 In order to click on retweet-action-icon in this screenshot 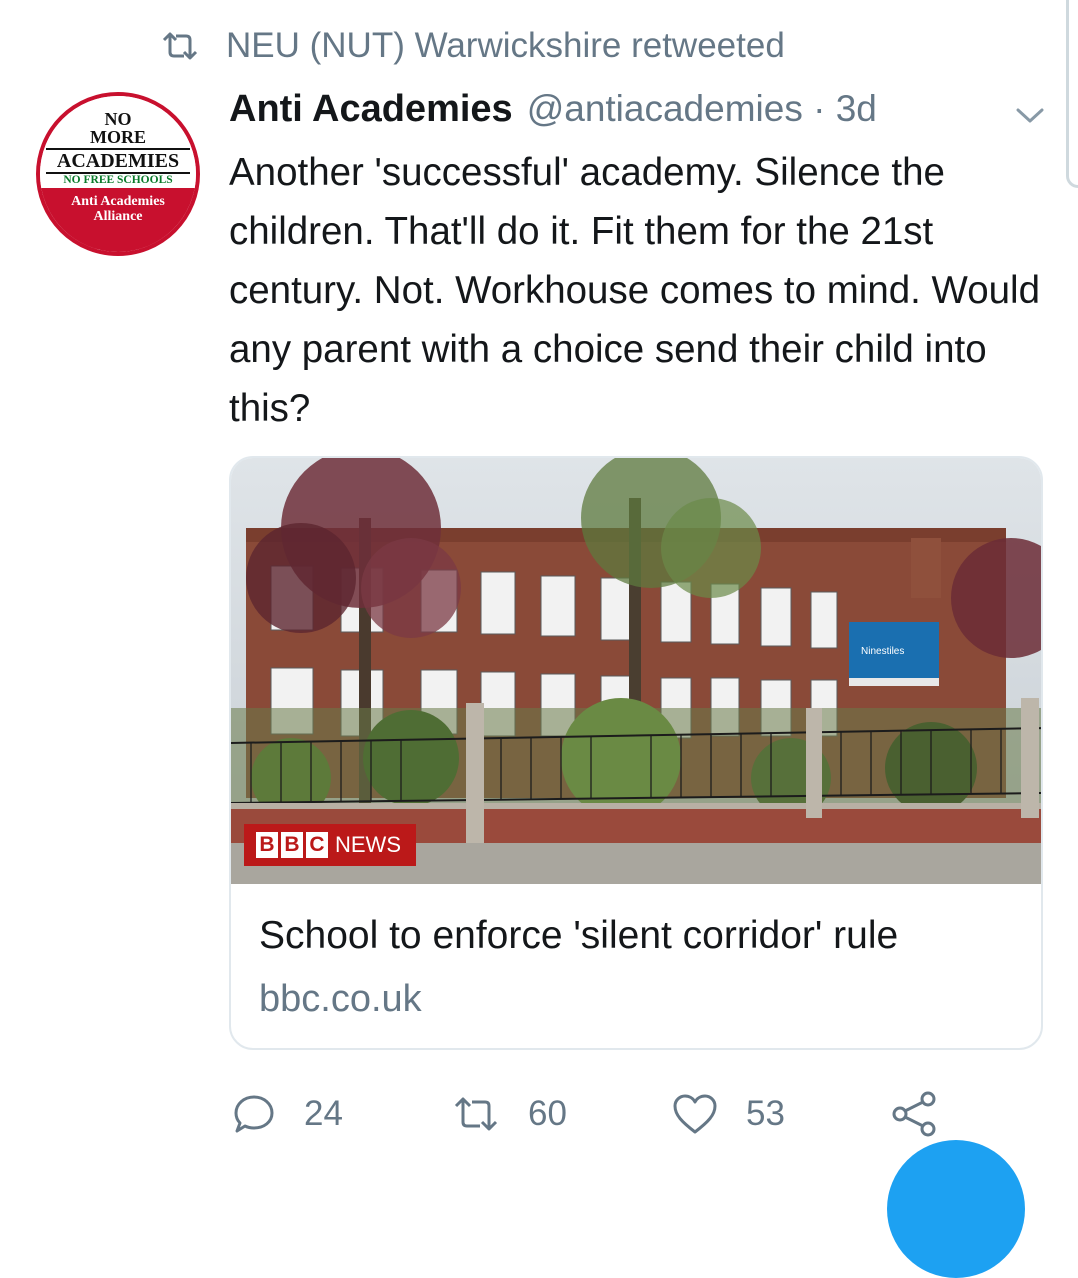, I will do `click(476, 1114)`.